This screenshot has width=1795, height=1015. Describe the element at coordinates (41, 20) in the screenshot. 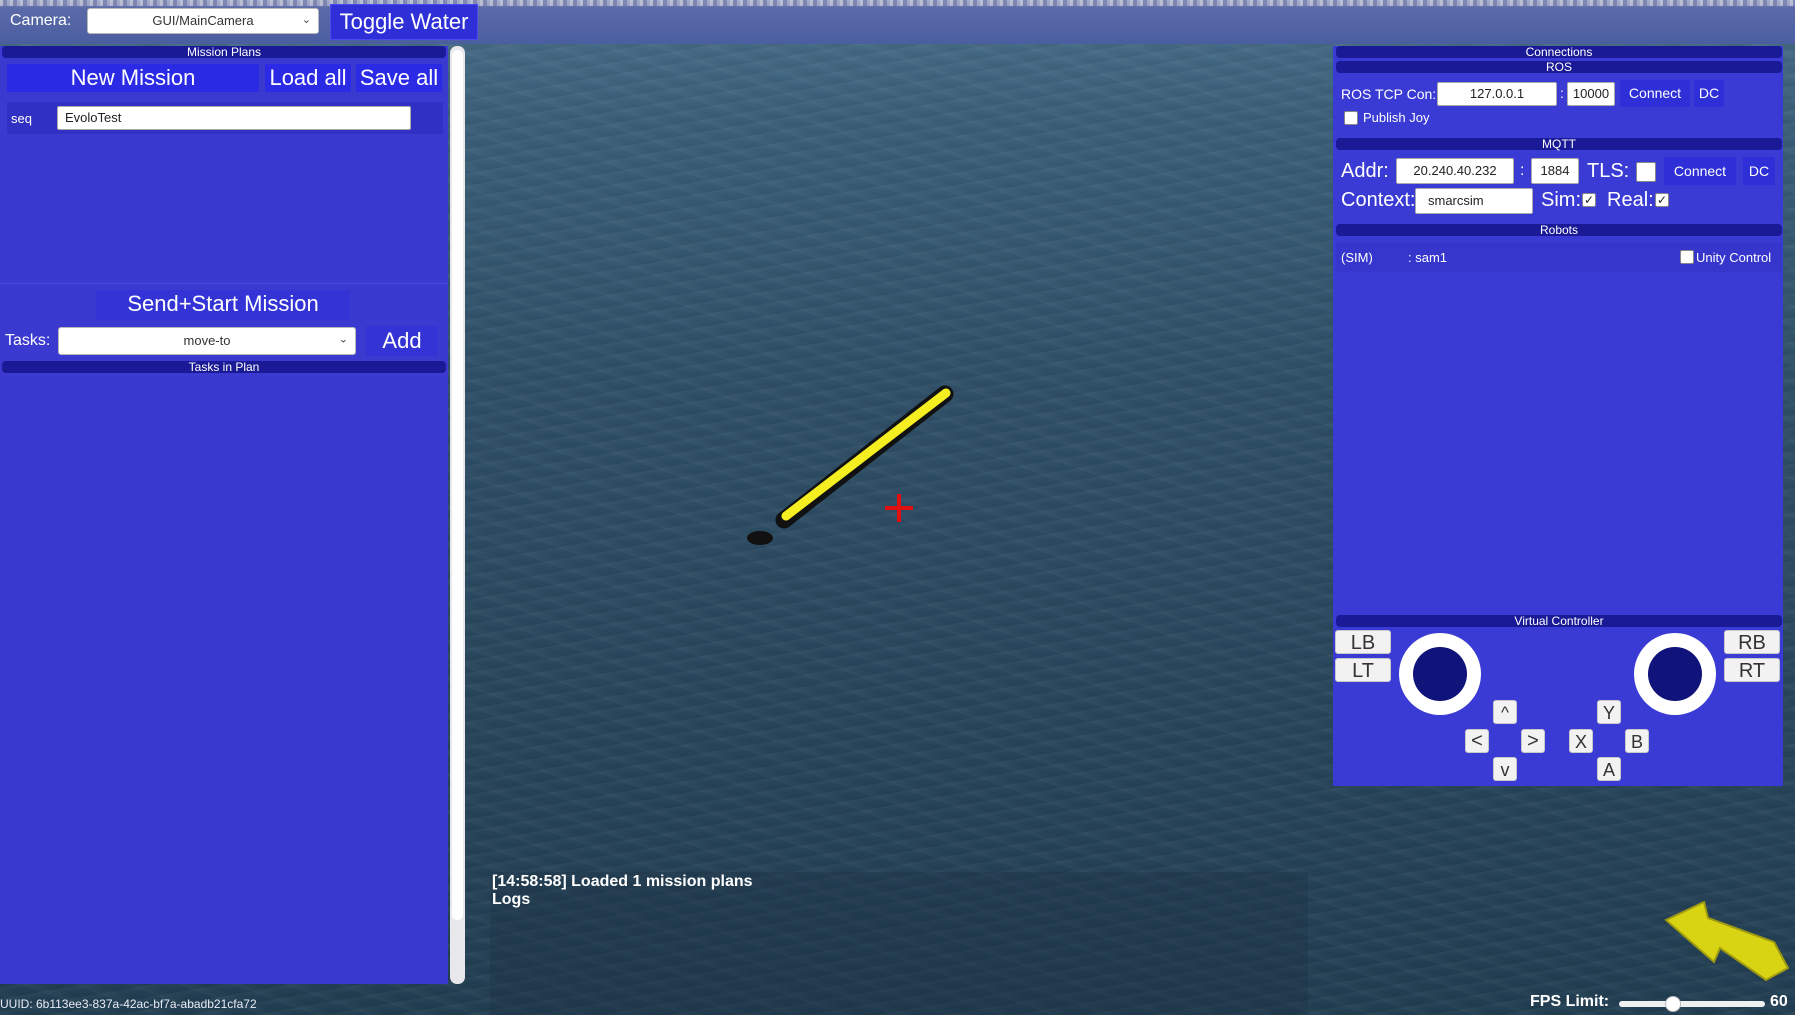

I see `camera-label: Camera:` at that location.